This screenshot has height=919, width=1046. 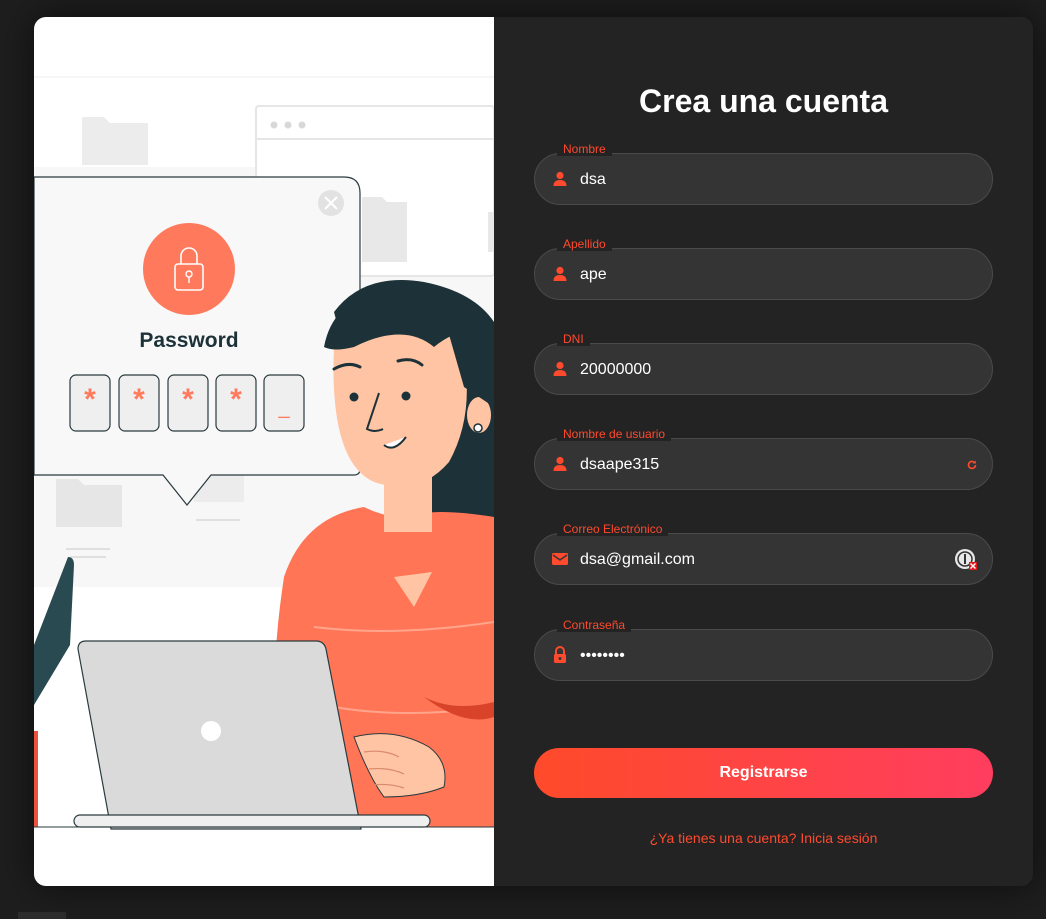 I want to click on login-link: ¿Ya tienes una cuenta? Inicia sesión, so click(x=763, y=838).